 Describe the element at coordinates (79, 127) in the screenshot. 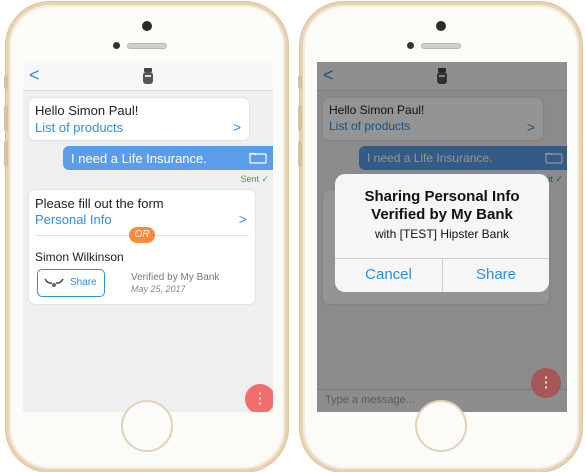

I see `products-link: List of products` at that location.